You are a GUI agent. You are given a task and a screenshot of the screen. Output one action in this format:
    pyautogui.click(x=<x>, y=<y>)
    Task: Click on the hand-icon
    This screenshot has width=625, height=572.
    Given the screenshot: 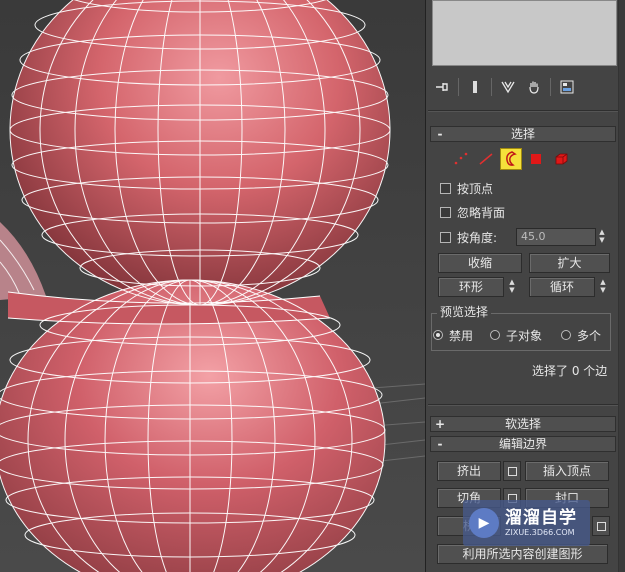 What is the action you would take?
    pyautogui.click(x=534, y=87)
    